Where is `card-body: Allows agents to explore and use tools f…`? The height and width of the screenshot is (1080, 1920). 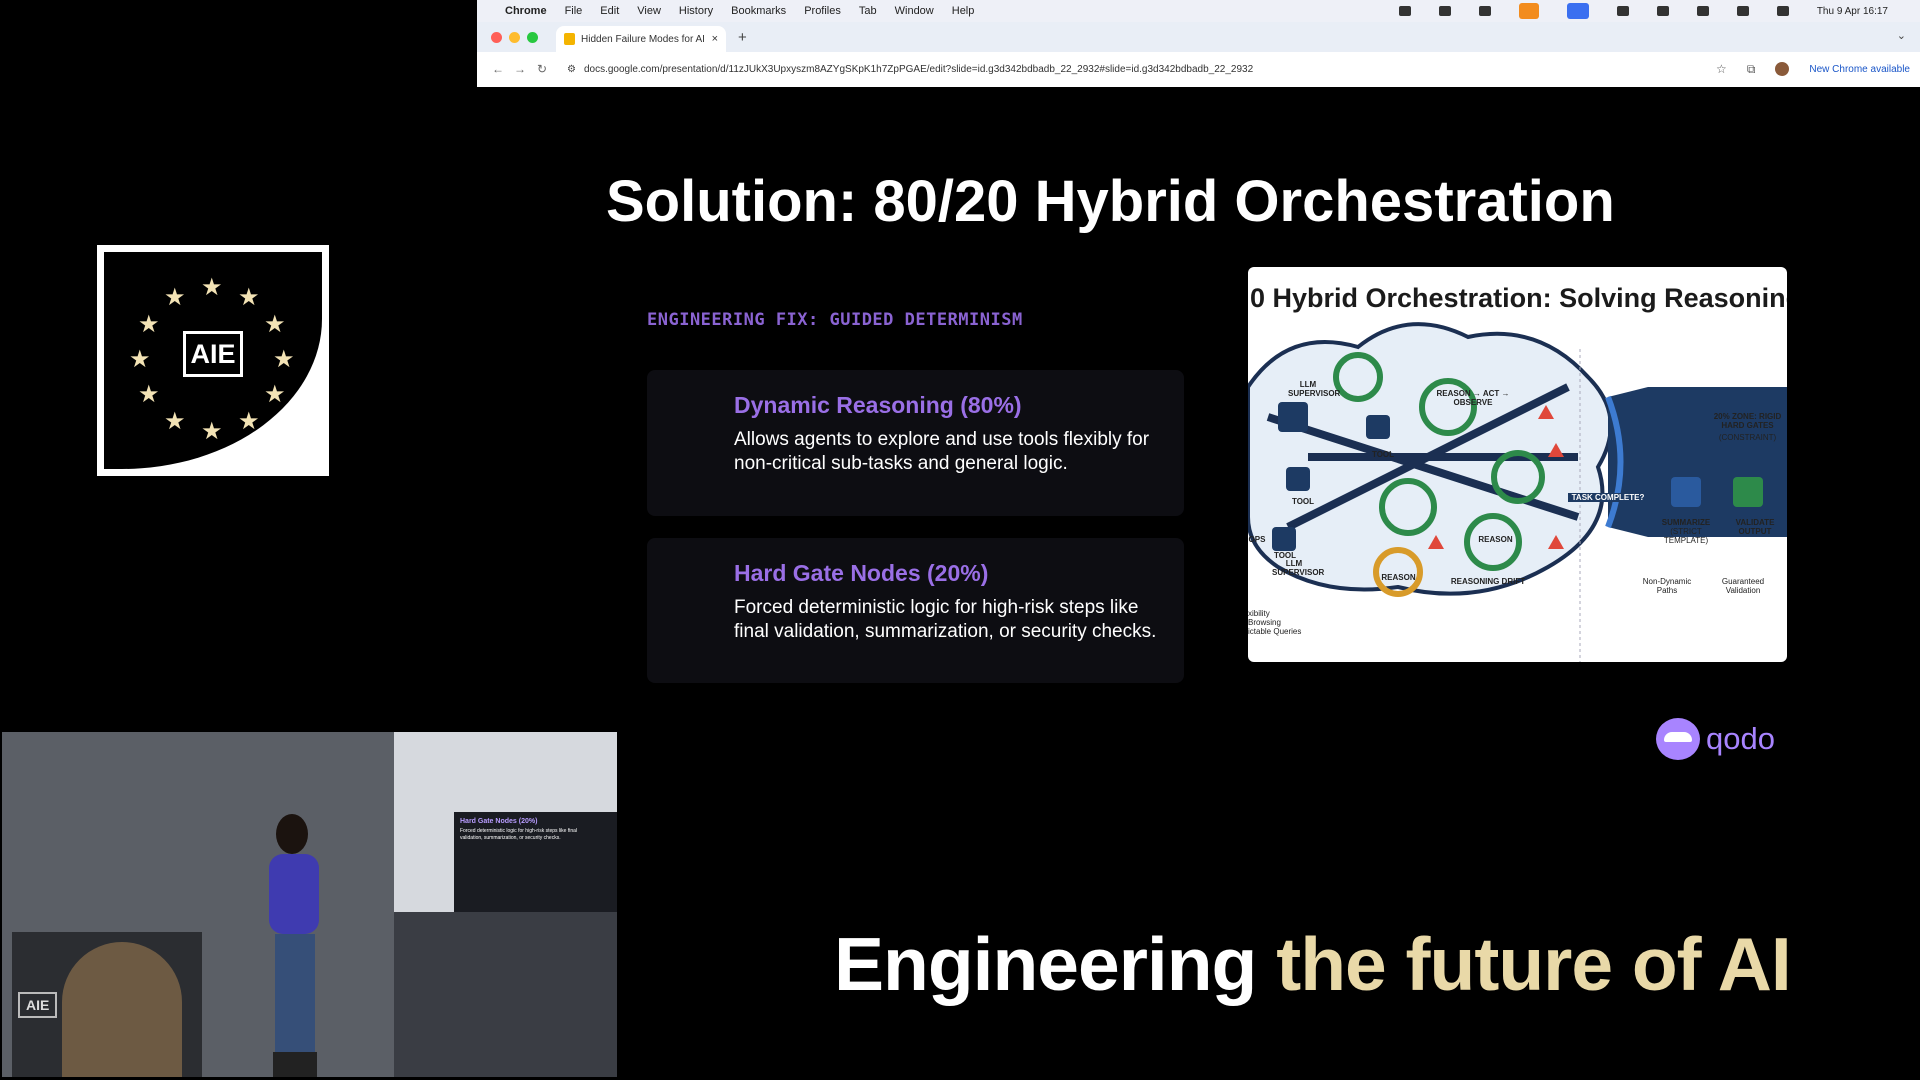 card-body: Allows agents to explore and use tools f… is located at coordinates (942, 451).